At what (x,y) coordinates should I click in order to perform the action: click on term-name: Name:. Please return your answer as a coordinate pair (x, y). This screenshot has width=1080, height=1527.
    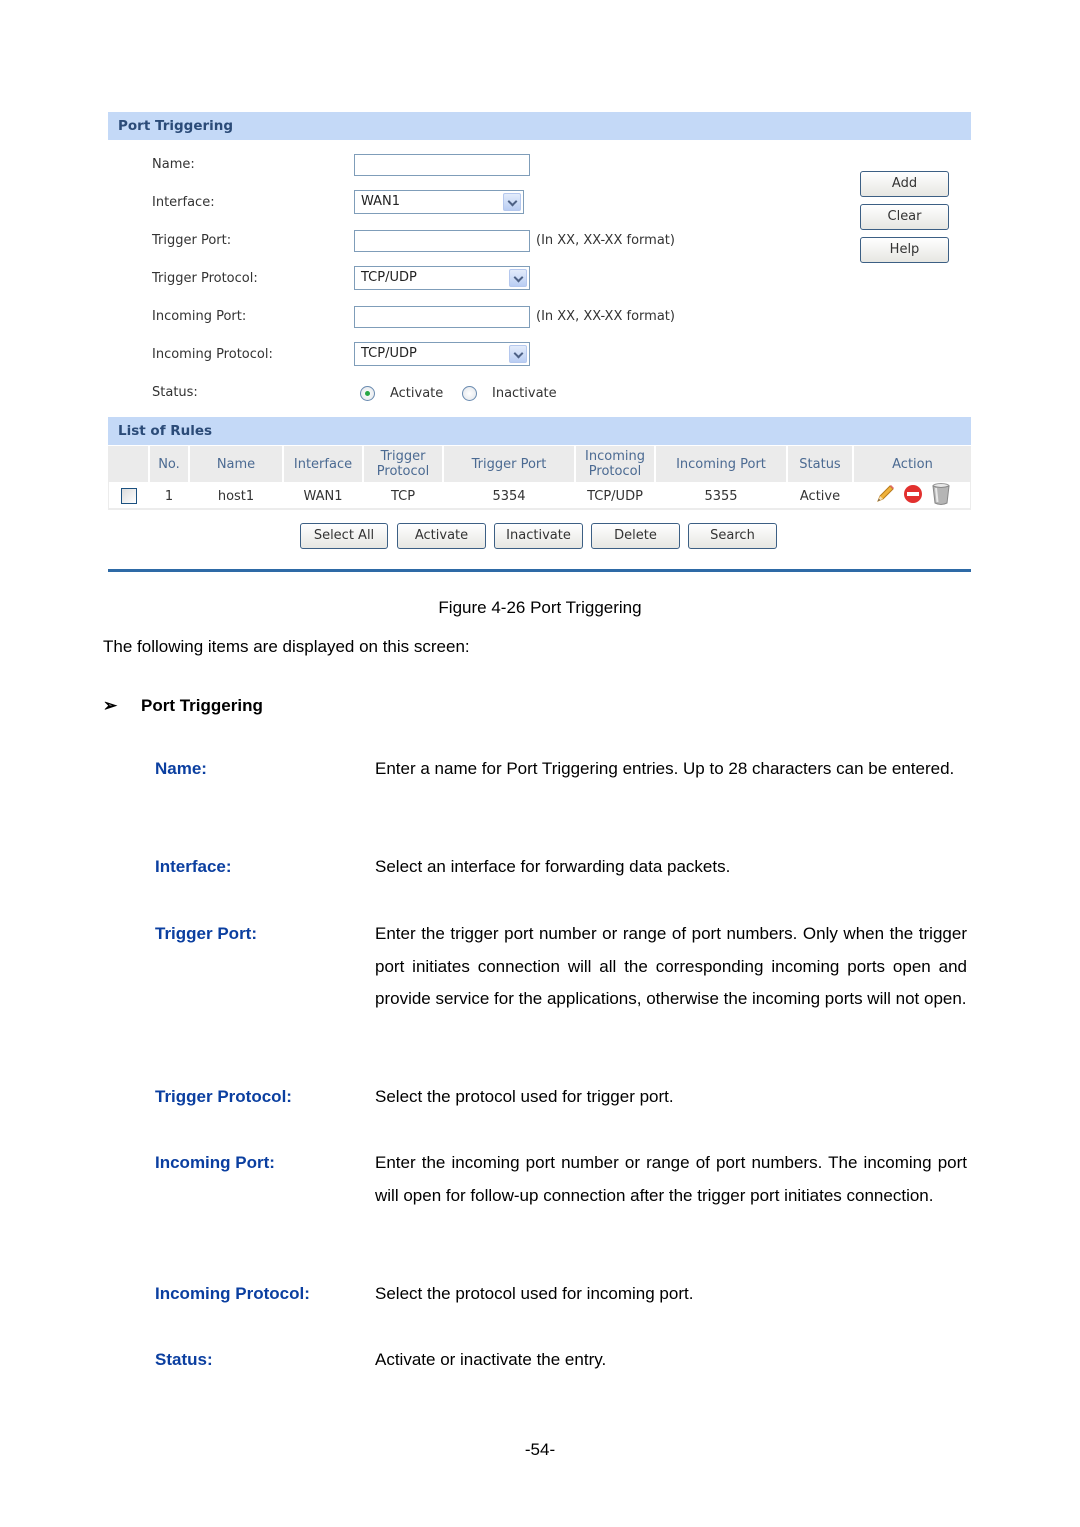
    Looking at the image, I should click on (181, 768).